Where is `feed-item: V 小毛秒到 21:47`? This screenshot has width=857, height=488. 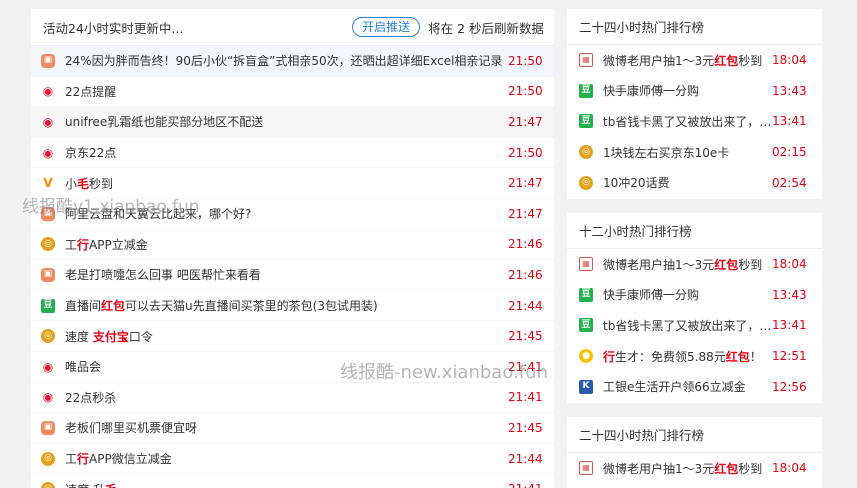
feed-item: V 小毛秒到 21:47 is located at coordinates (292, 183).